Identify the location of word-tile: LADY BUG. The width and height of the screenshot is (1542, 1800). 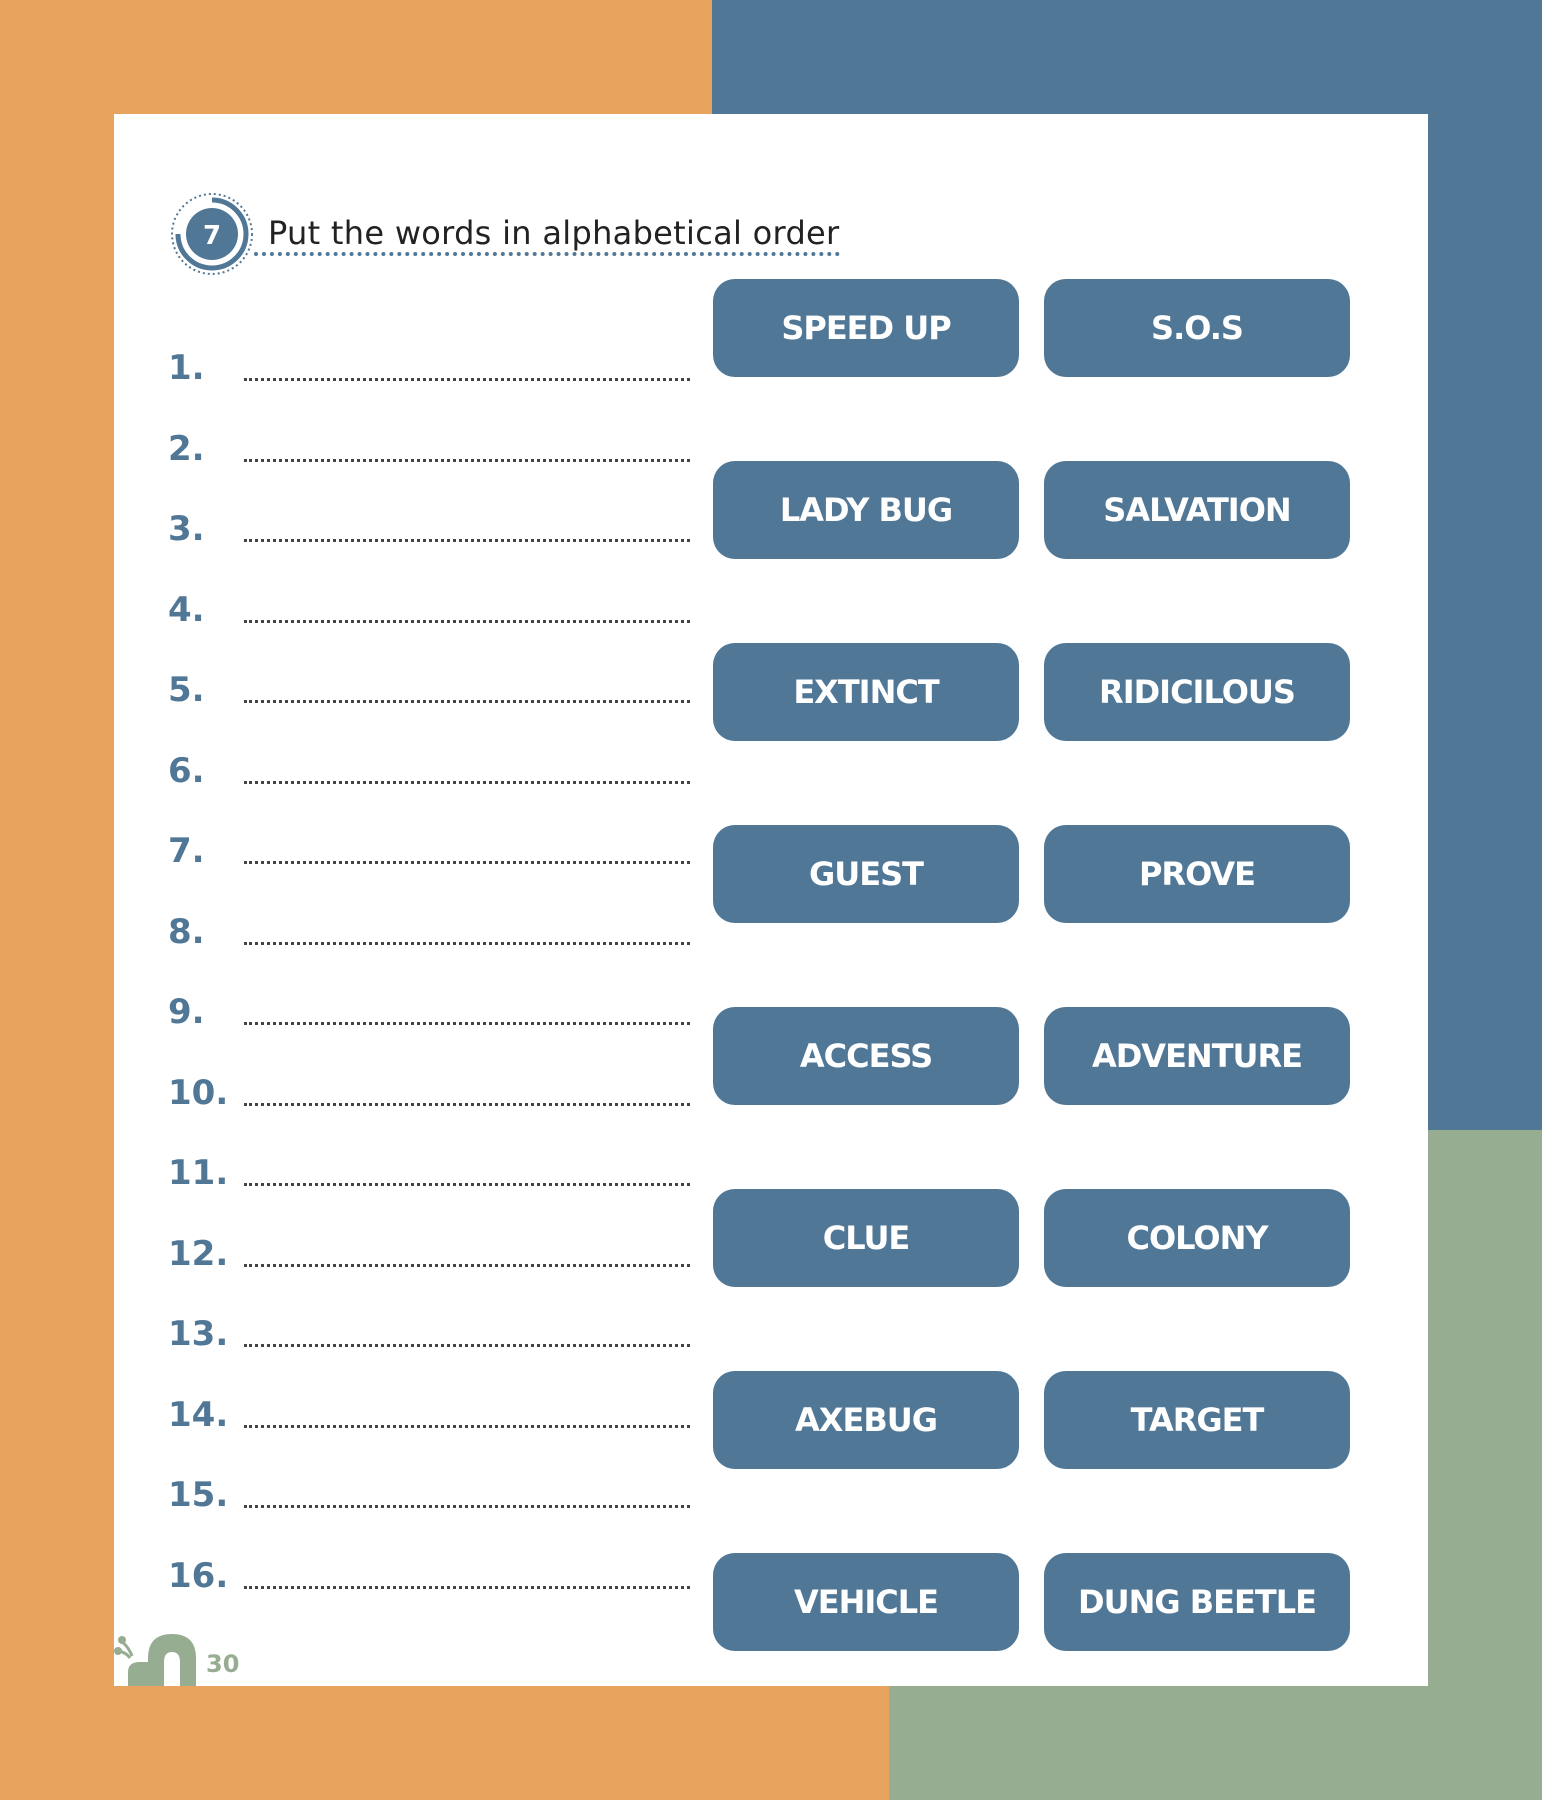
(866, 510).